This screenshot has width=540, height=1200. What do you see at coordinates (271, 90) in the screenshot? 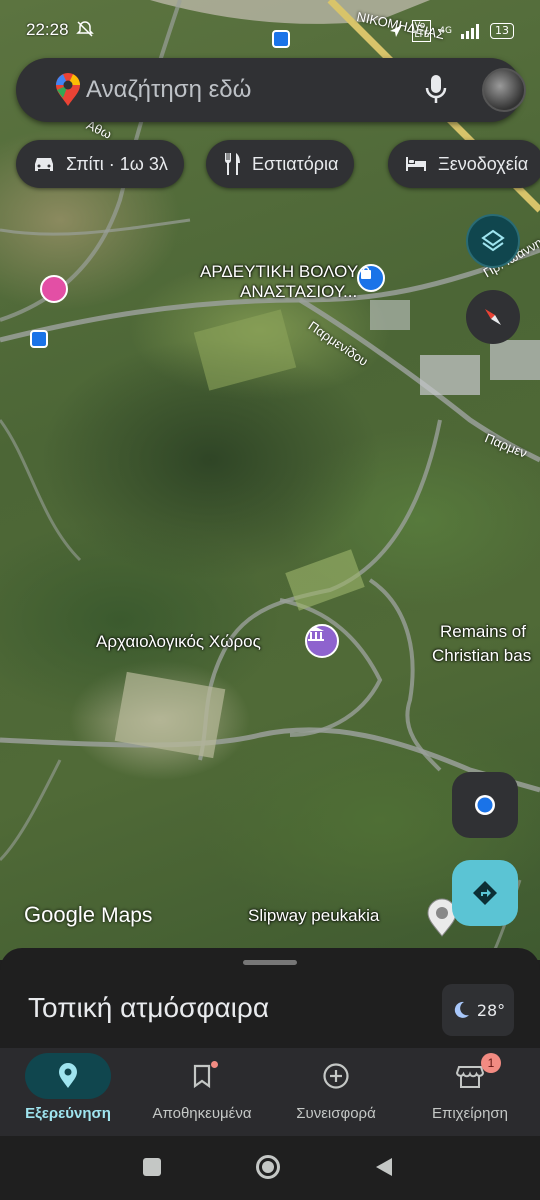
I see `search-bar: Αναζήτηση εδώ` at bounding box center [271, 90].